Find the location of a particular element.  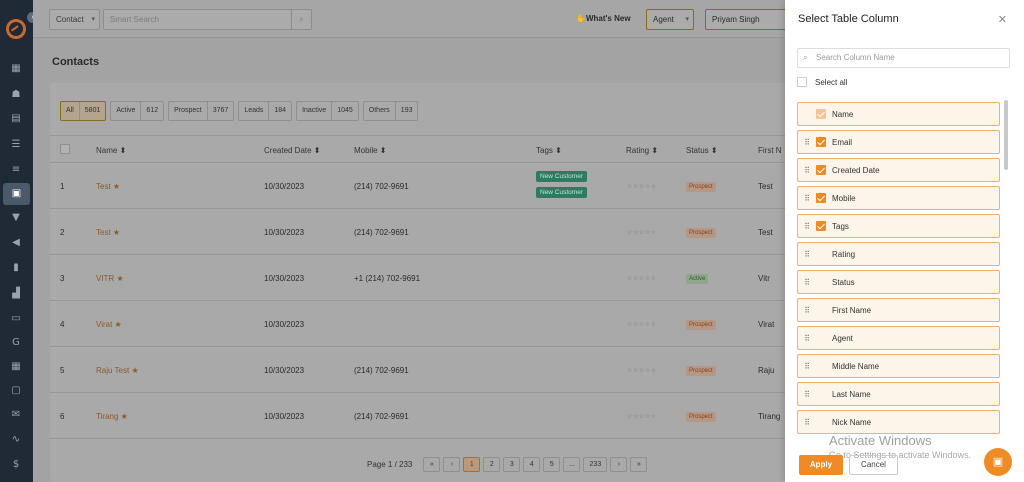

close-icon: ✕ is located at coordinates (1002, 19).